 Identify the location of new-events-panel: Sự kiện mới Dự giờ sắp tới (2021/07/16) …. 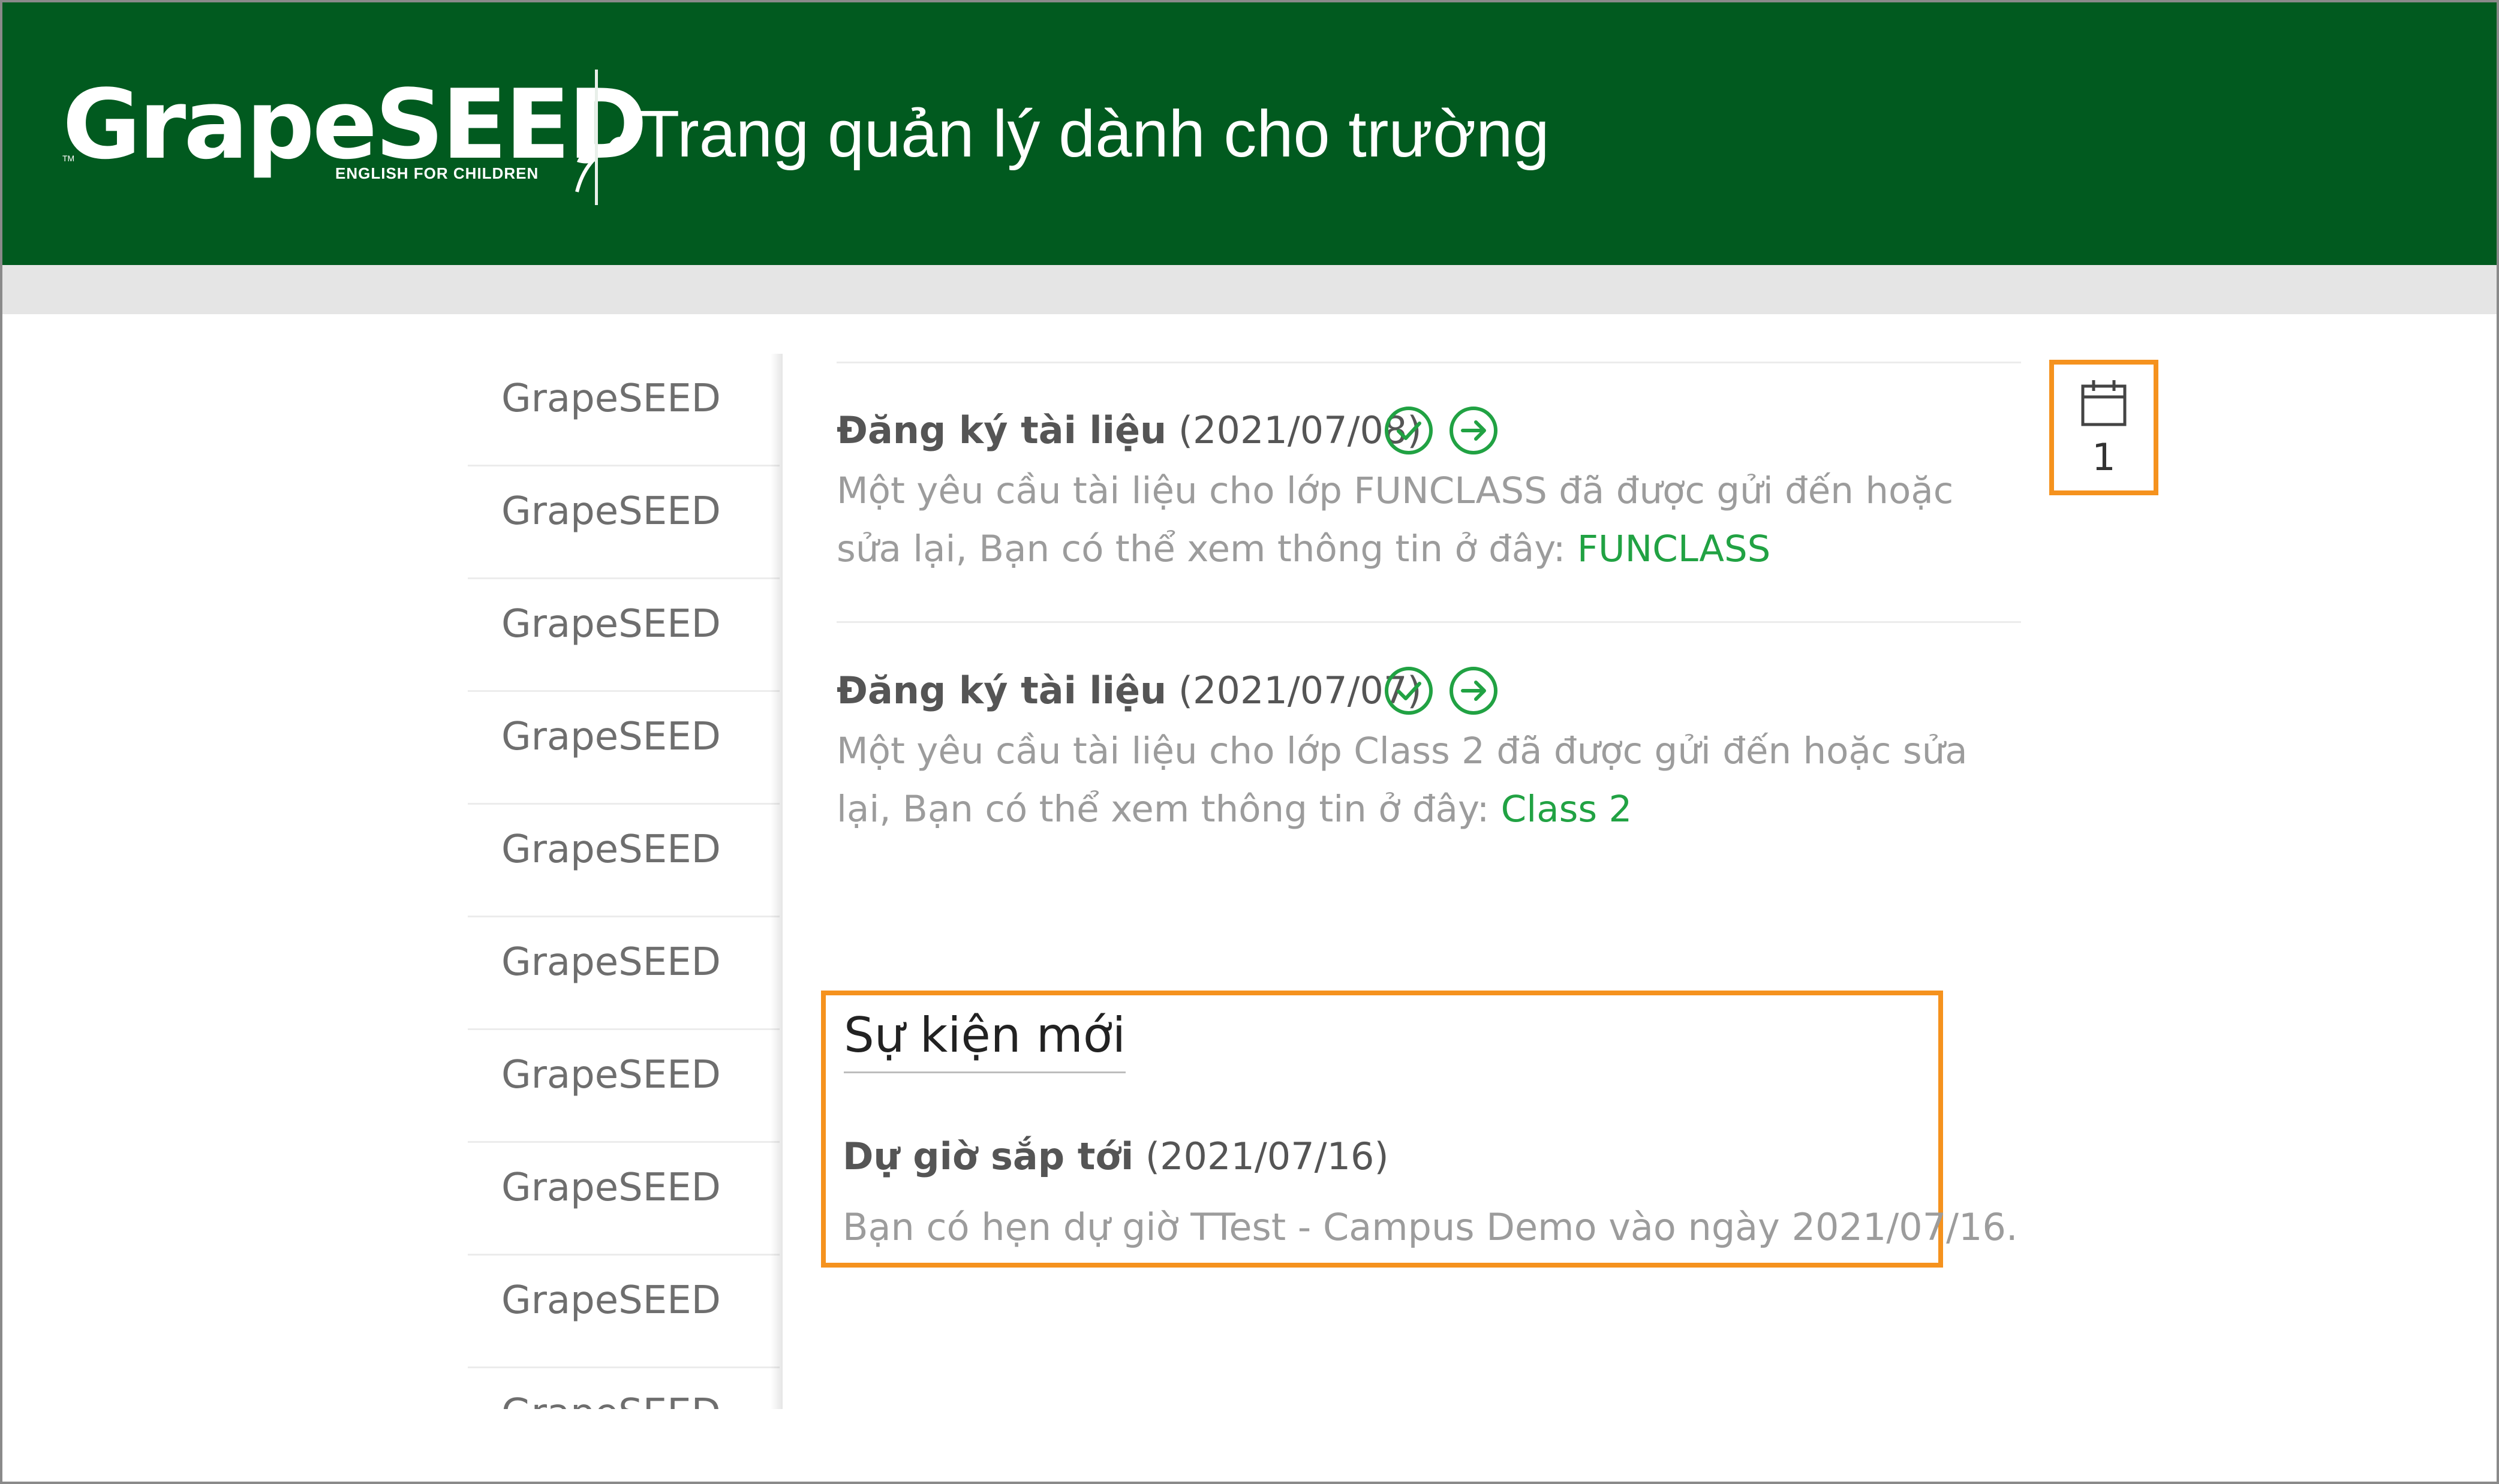
(1419, 1129).